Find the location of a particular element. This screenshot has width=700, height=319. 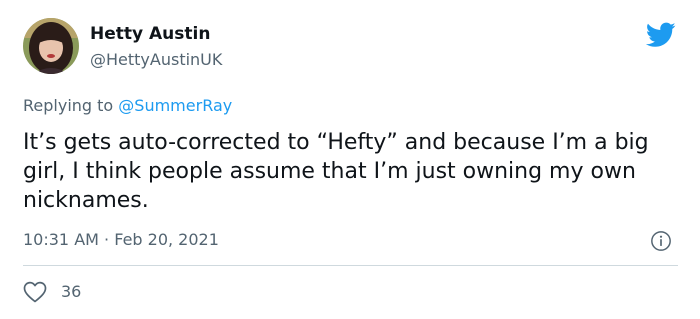

author-handle: @HettyAustinUK is located at coordinates (156, 60).